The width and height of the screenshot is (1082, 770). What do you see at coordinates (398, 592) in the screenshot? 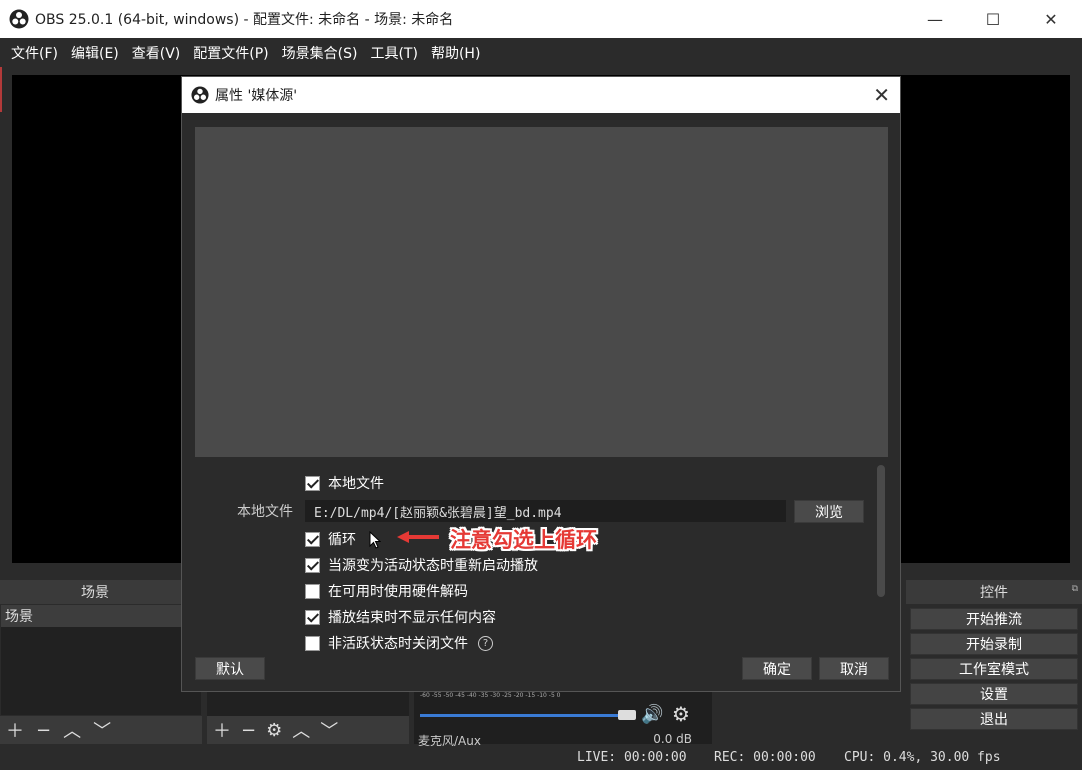
I see `hw-decode-checkbox-label: 在可用时使用硬件解码` at bounding box center [398, 592].